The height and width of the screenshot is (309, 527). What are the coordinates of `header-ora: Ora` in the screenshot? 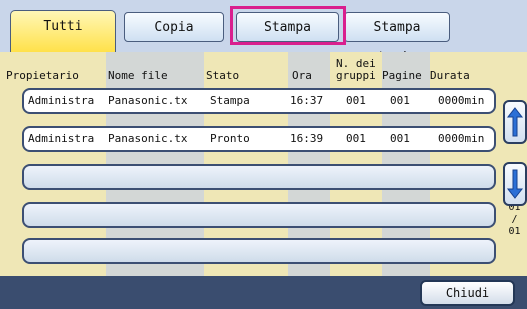 It's located at (302, 75).